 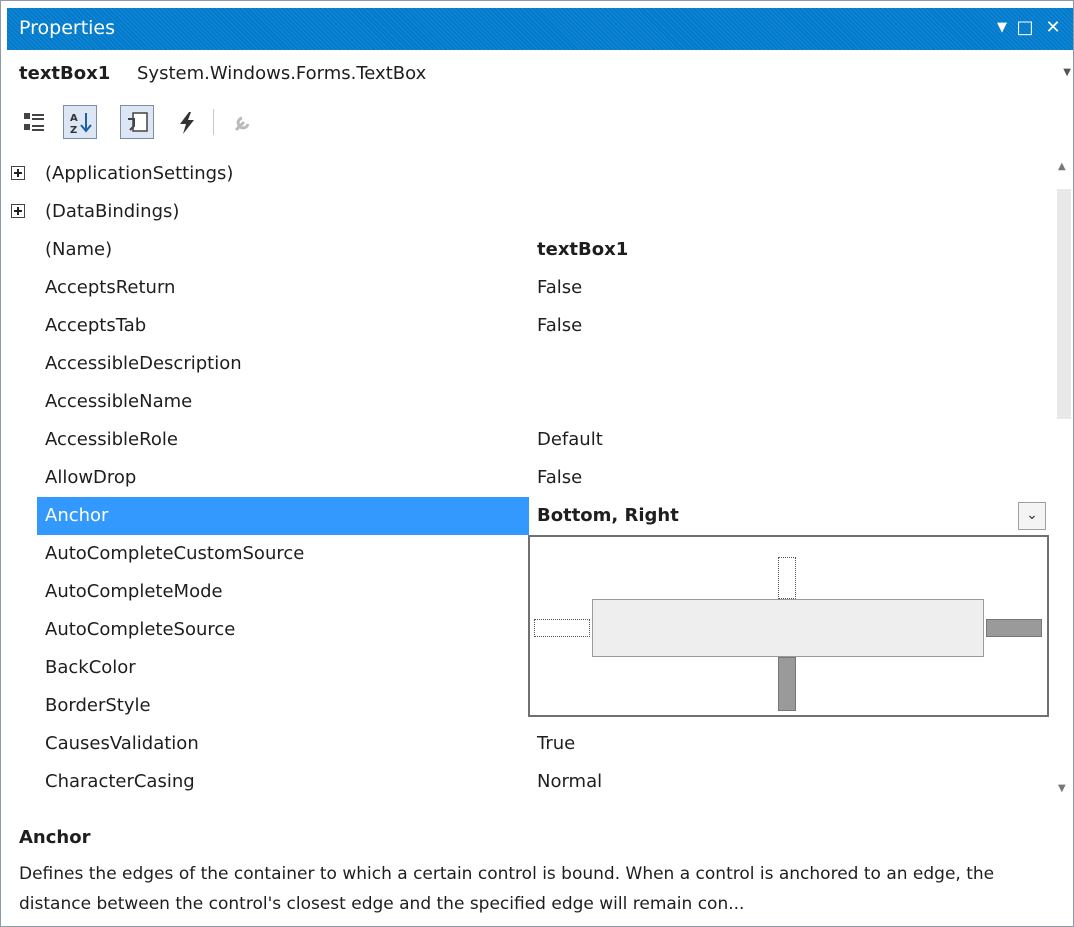 I want to click on property-name: AcceptsReturn, so click(x=110, y=287).